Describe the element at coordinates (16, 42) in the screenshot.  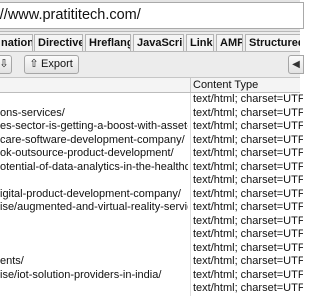
I see `tab-pagination: nation` at that location.